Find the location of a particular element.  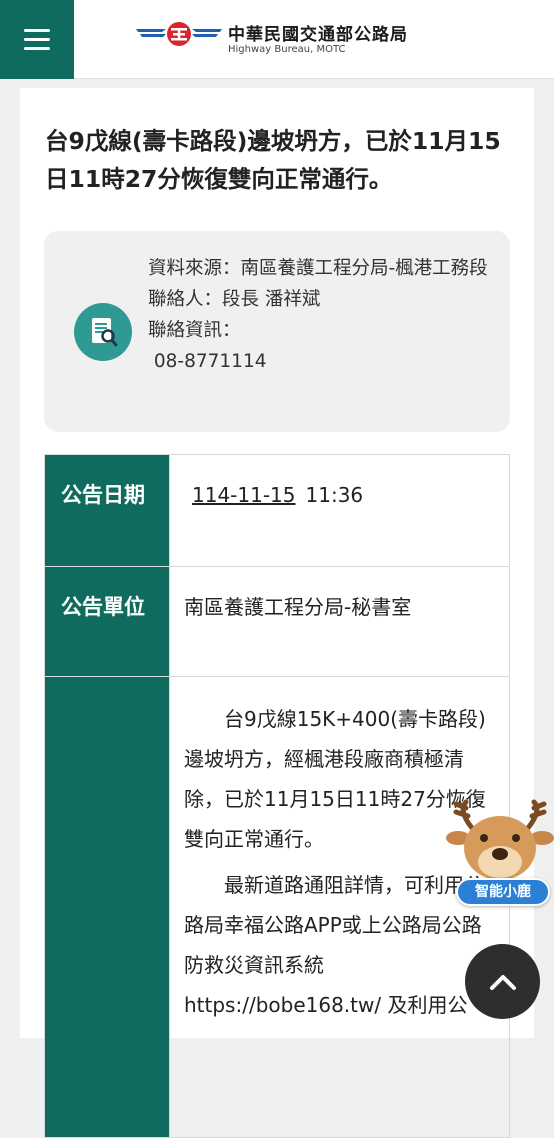

brand-logo-link: 中華民國交通部公路局 Highway Bureau, MOTC is located at coordinates (286, 40).